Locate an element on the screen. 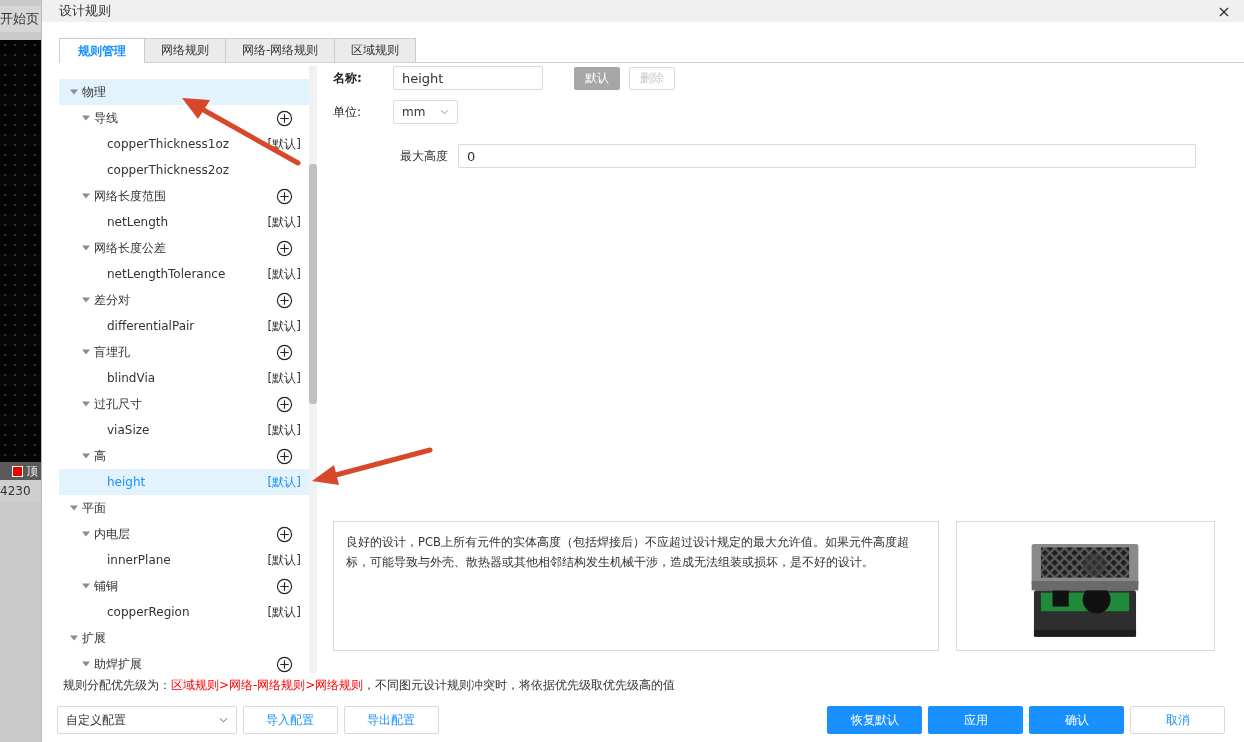 The height and width of the screenshot is (742, 1244). tree-item: 网络长度公差 is located at coordinates (183, 248).